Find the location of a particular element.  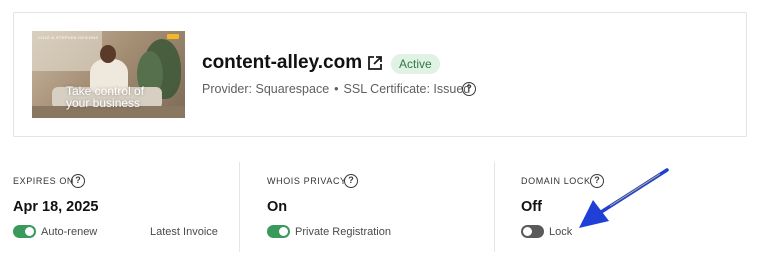

domain-lock-toggle is located at coordinates (532, 231).